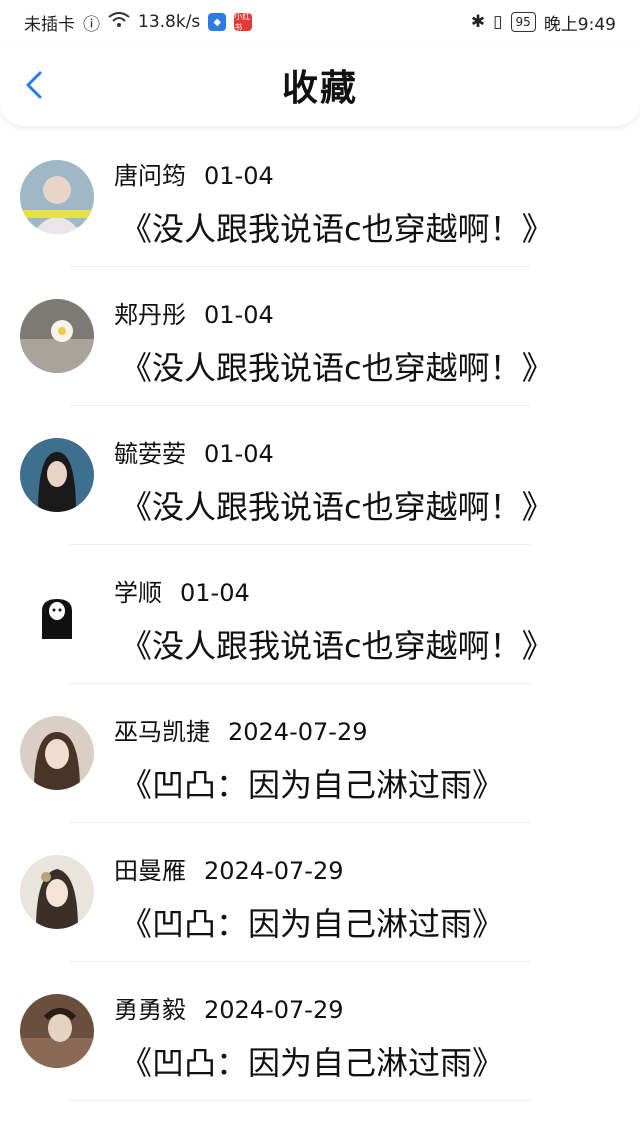 Image resolution: width=640 pixels, height=1138 pixels. Describe the element at coordinates (320, 22) in the screenshot. I see `status-bar: 未插卡 ⓘ 13.8k/s ◆ 小红书 ✱ ▯ 95 晚上9:49` at that location.